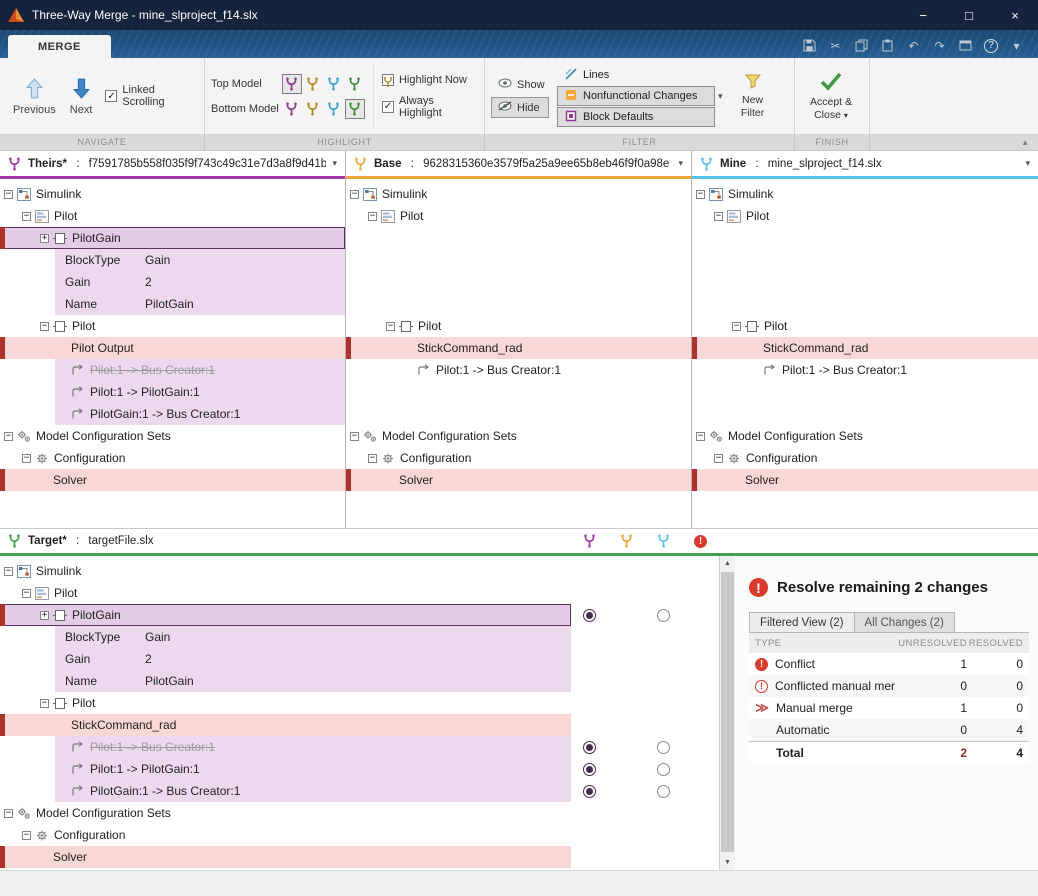 This screenshot has height=896, width=1038. I want to click on redo-icon: ↷, so click(939, 45).